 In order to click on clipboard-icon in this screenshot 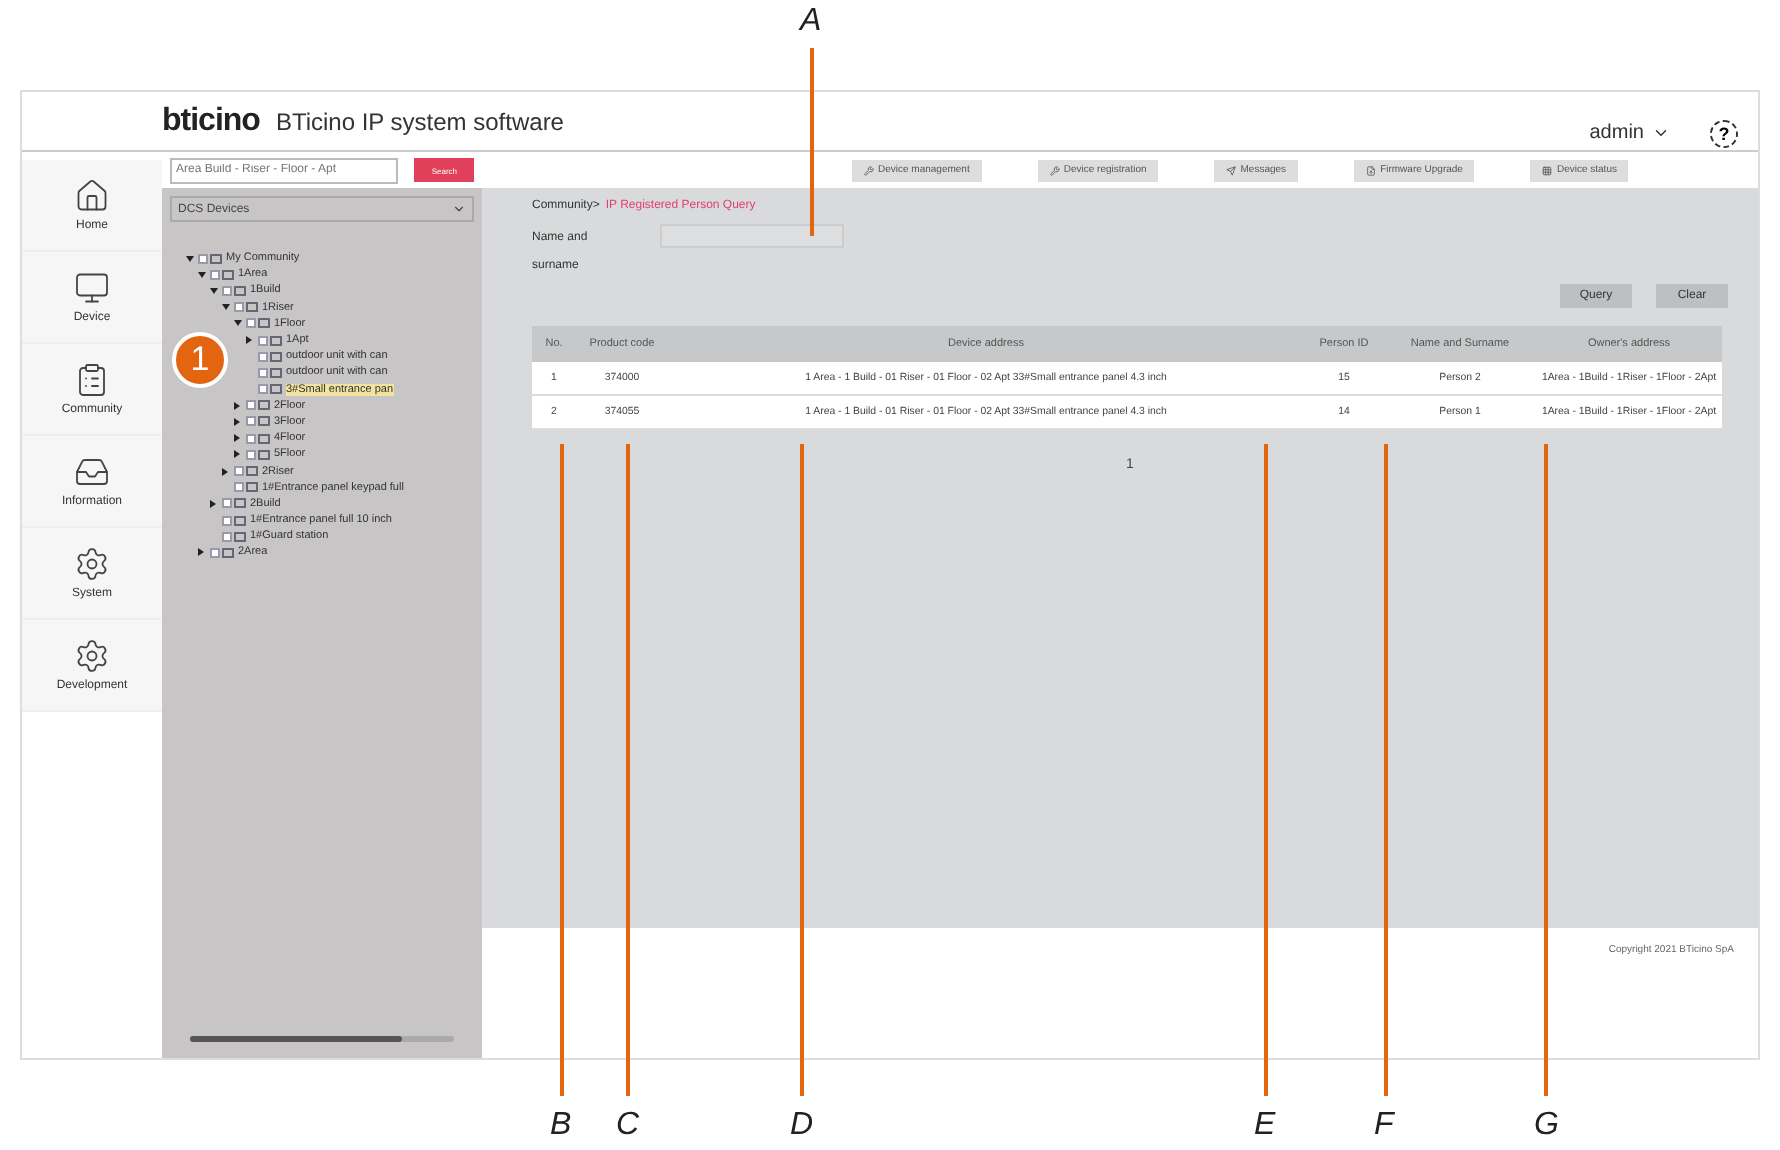, I will do `click(92, 380)`.